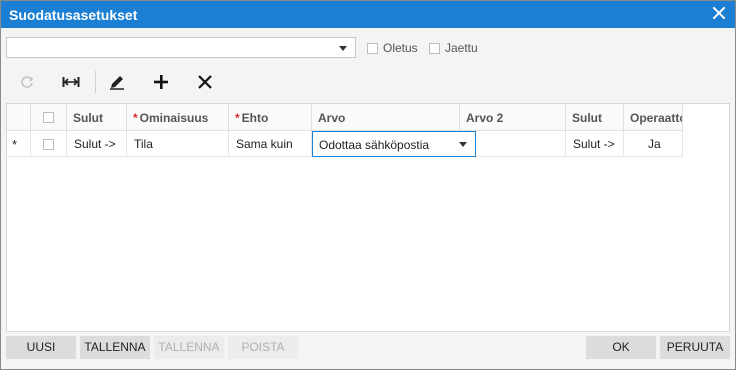  What do you see at coordinates (372, 48) in the screenshot?
I see `default-checkbox` at bounding box center [372, 48].